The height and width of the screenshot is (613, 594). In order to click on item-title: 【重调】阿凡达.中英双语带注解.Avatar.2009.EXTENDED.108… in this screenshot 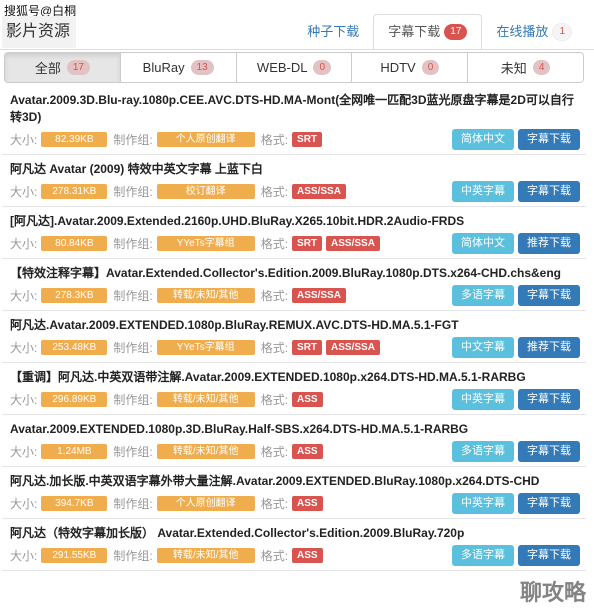, I will do `click(295, 377)`.